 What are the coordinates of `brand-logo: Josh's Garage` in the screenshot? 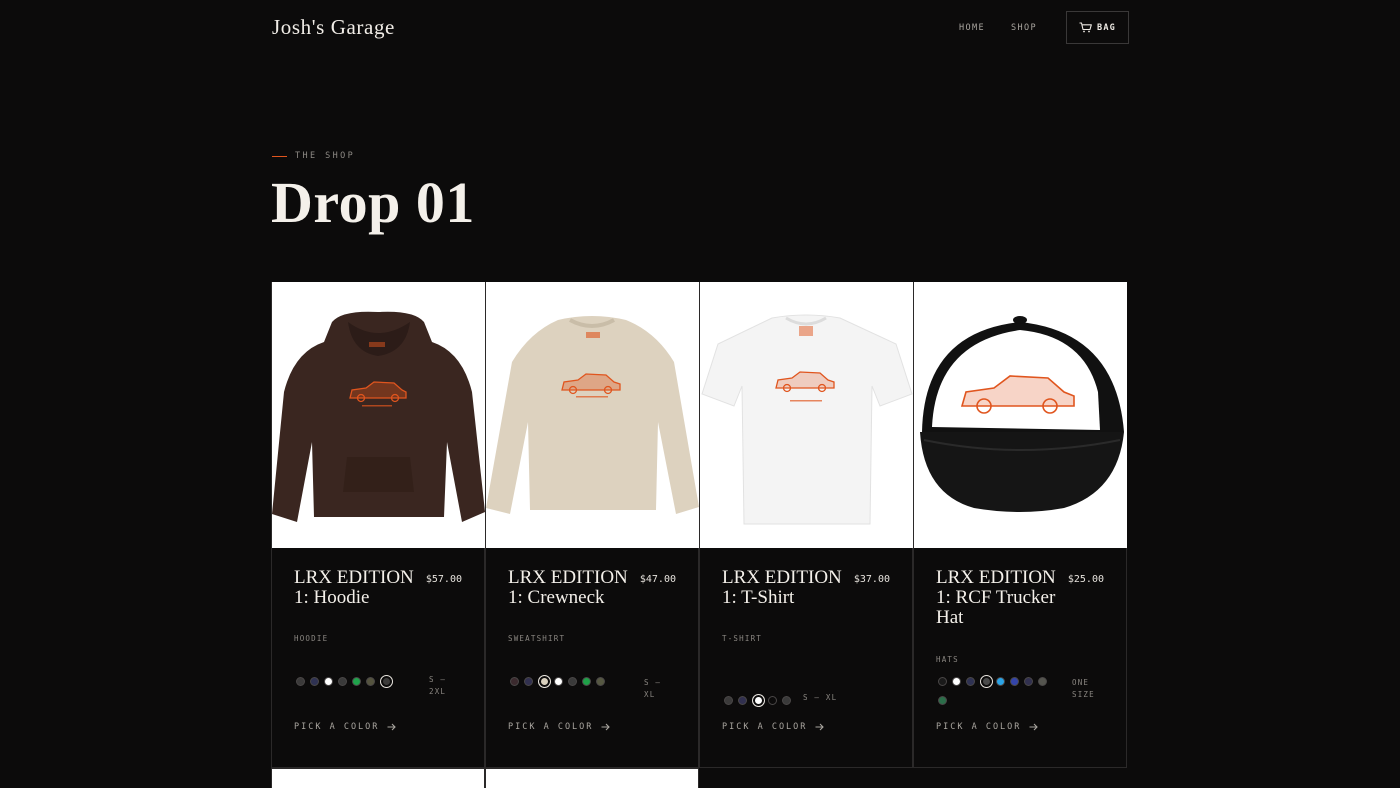 It's located at (333, 27).